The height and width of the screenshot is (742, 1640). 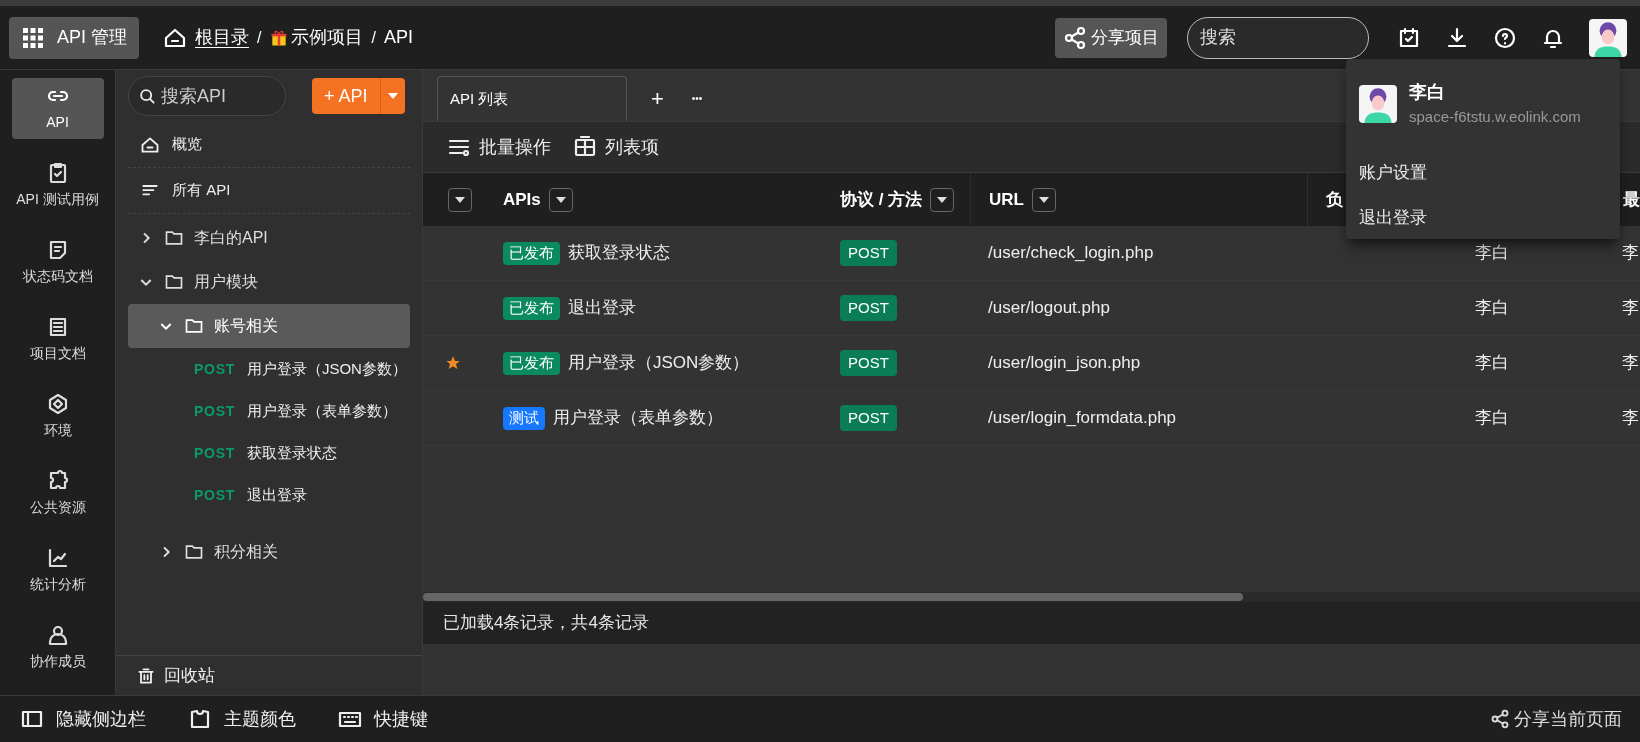 I want to click on menu-item: 账户设置, so click(x=1483, y=173).